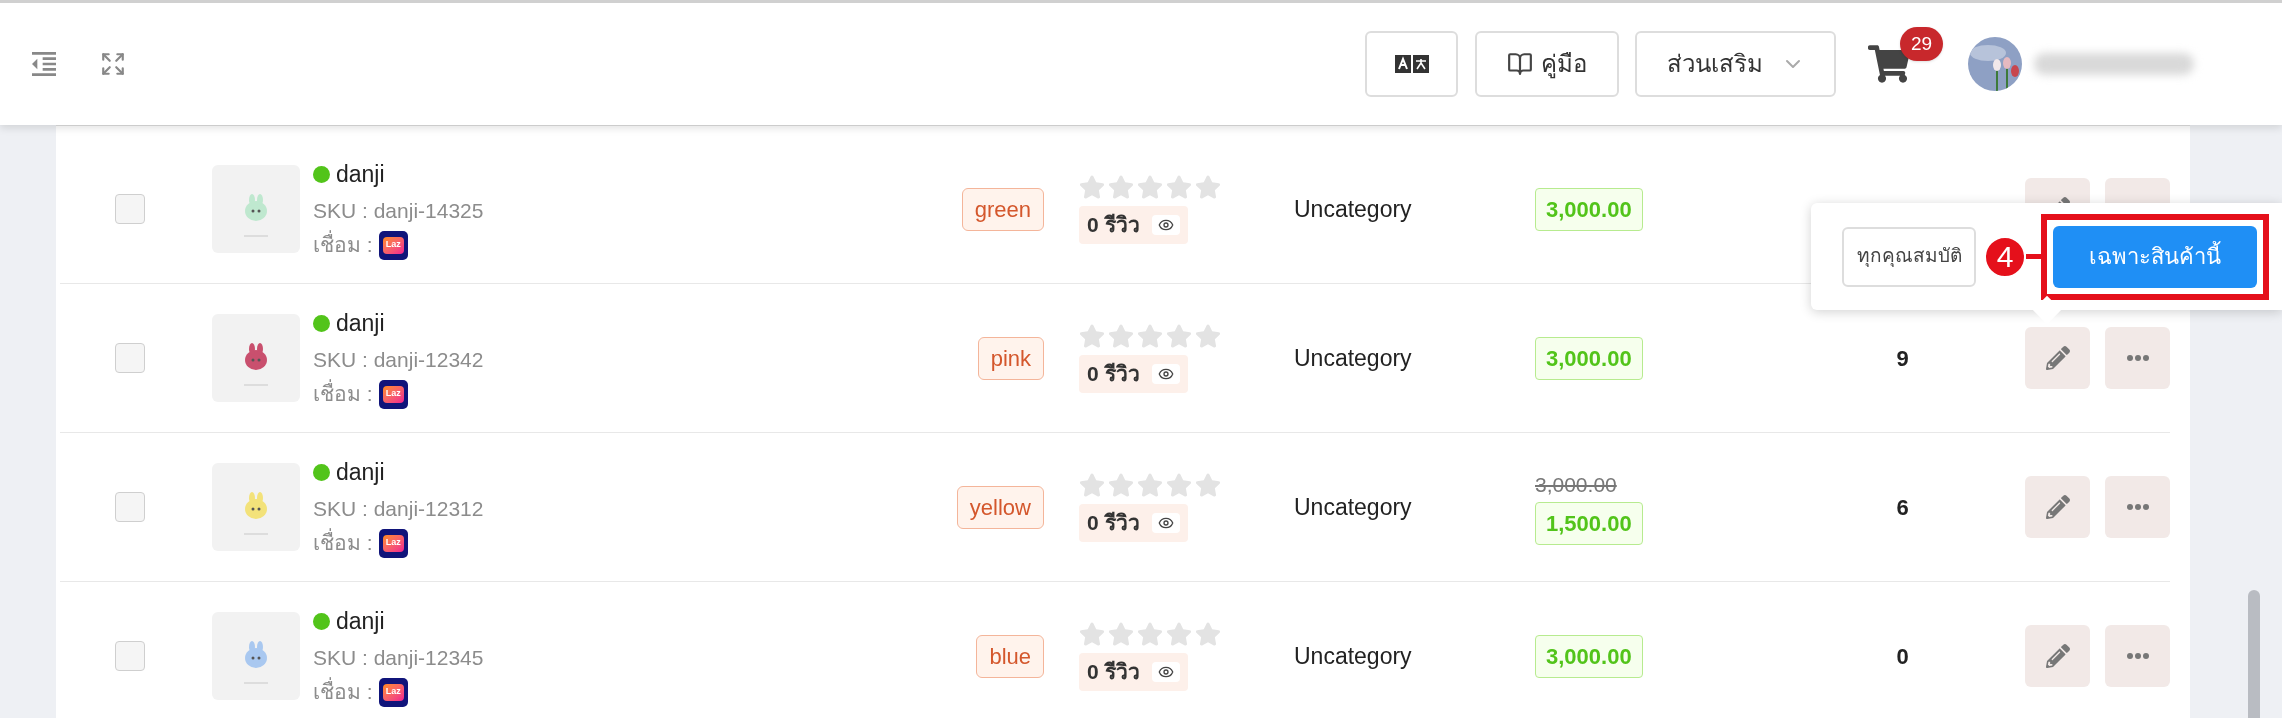 The width and height of the screenshot is (2282, 718). I want to click on fullscreen-icon, so click(113, 64).